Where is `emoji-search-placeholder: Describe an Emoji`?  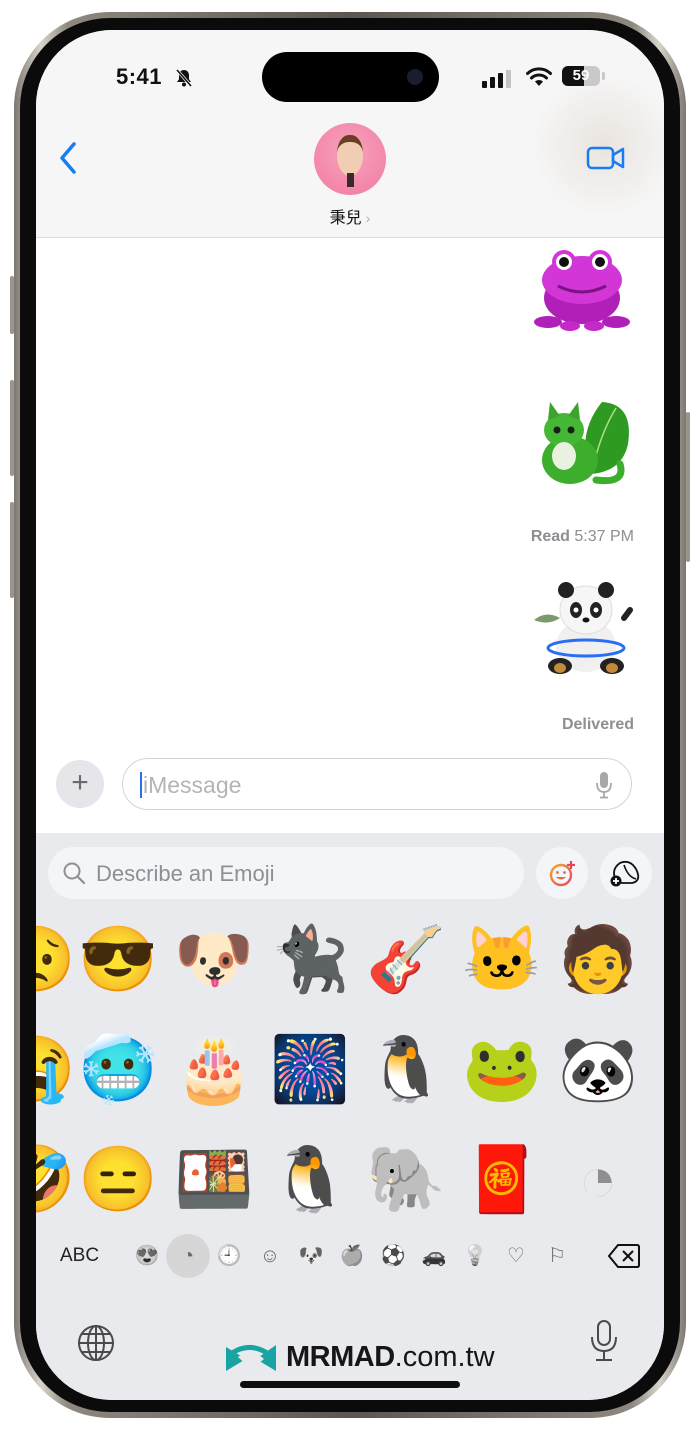 emoji-search-placeholder: Describe an Emoji is located at coordinates (185, 873).